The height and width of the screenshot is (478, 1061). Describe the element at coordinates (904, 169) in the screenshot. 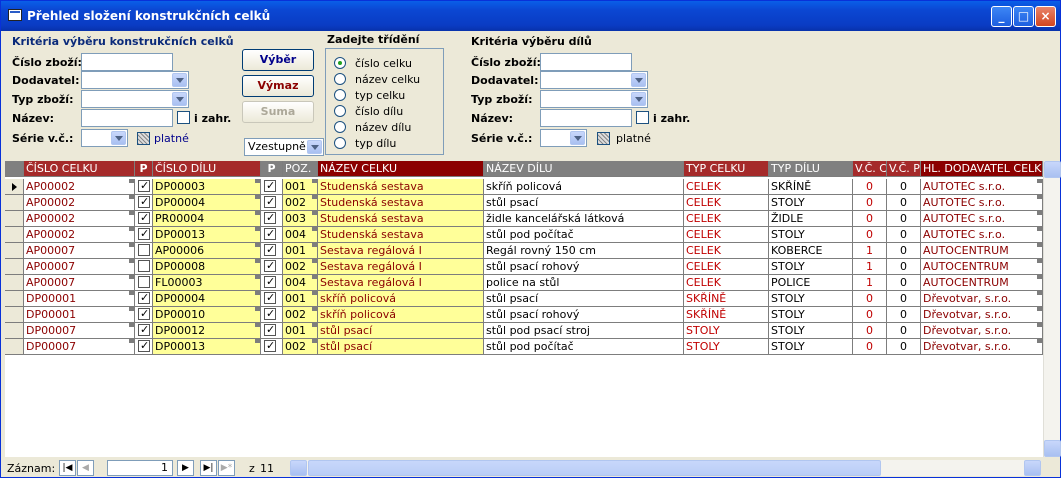

I see `column-header: V.Č. P` at that location.